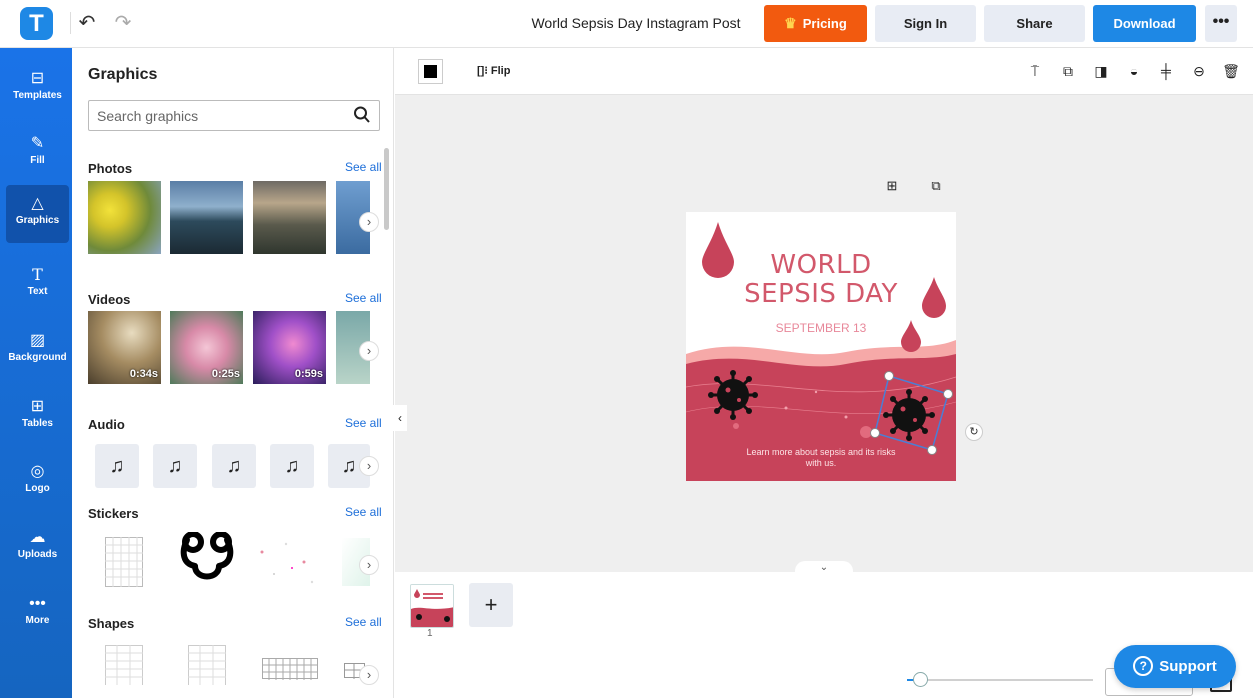  I want to click on zoom-slider-knob, so click(920, 679).